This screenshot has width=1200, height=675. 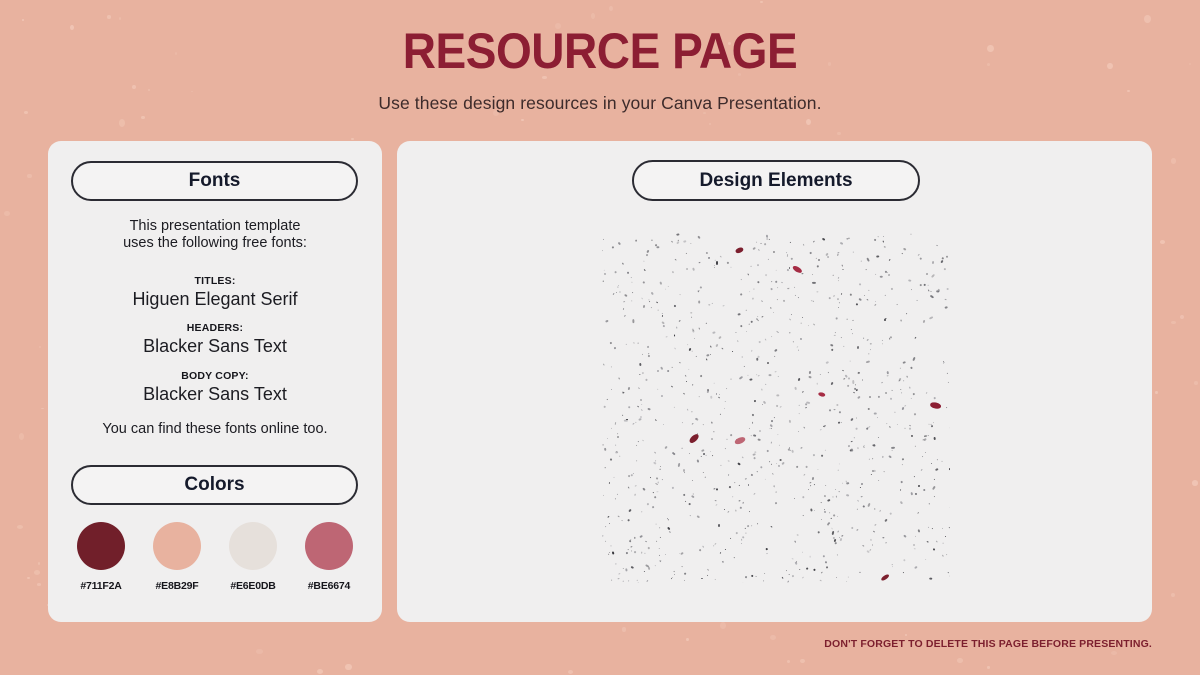 I want to click on color-swatch: #BE6674, so click(x=329, y=557).